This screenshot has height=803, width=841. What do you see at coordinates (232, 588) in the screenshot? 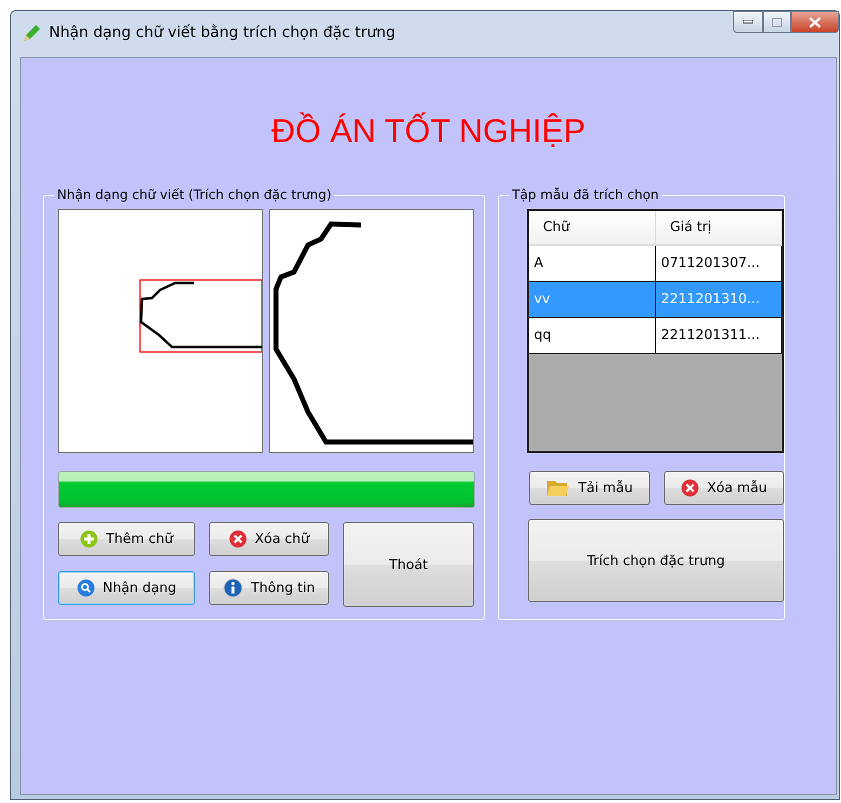
I see `info-icon` at bounding box center [232, 588].